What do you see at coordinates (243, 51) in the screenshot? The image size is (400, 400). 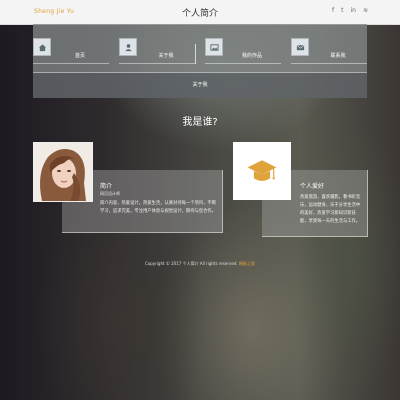 I see `nav-item-works: 我的作品` at bounding box center [243, 51].